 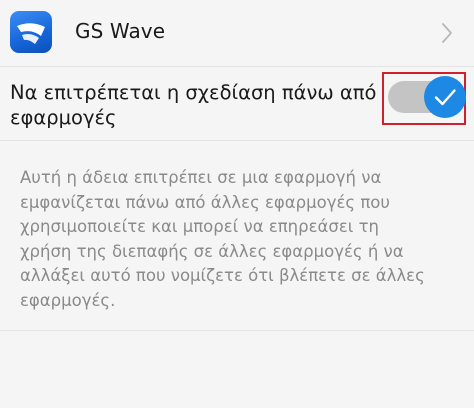 What do you see at coordinates (205, 202) in the screenshot?
I see `description-line: εμφανίζεται πάνω από άλλες εφαρμογές που` at bounding box center [205, 202].